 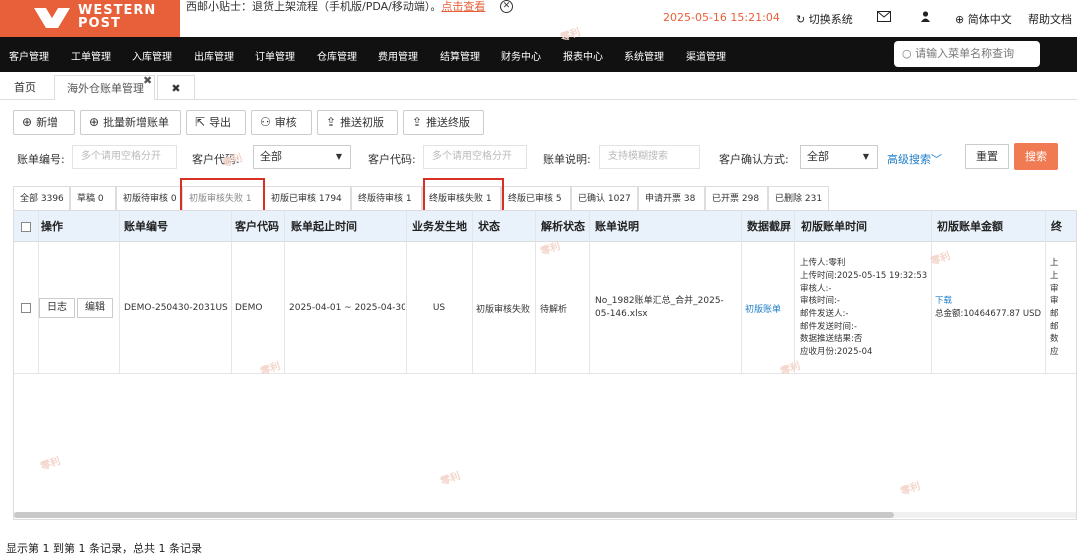 I want to click on cell-location: US, so click(x=439, y=308).